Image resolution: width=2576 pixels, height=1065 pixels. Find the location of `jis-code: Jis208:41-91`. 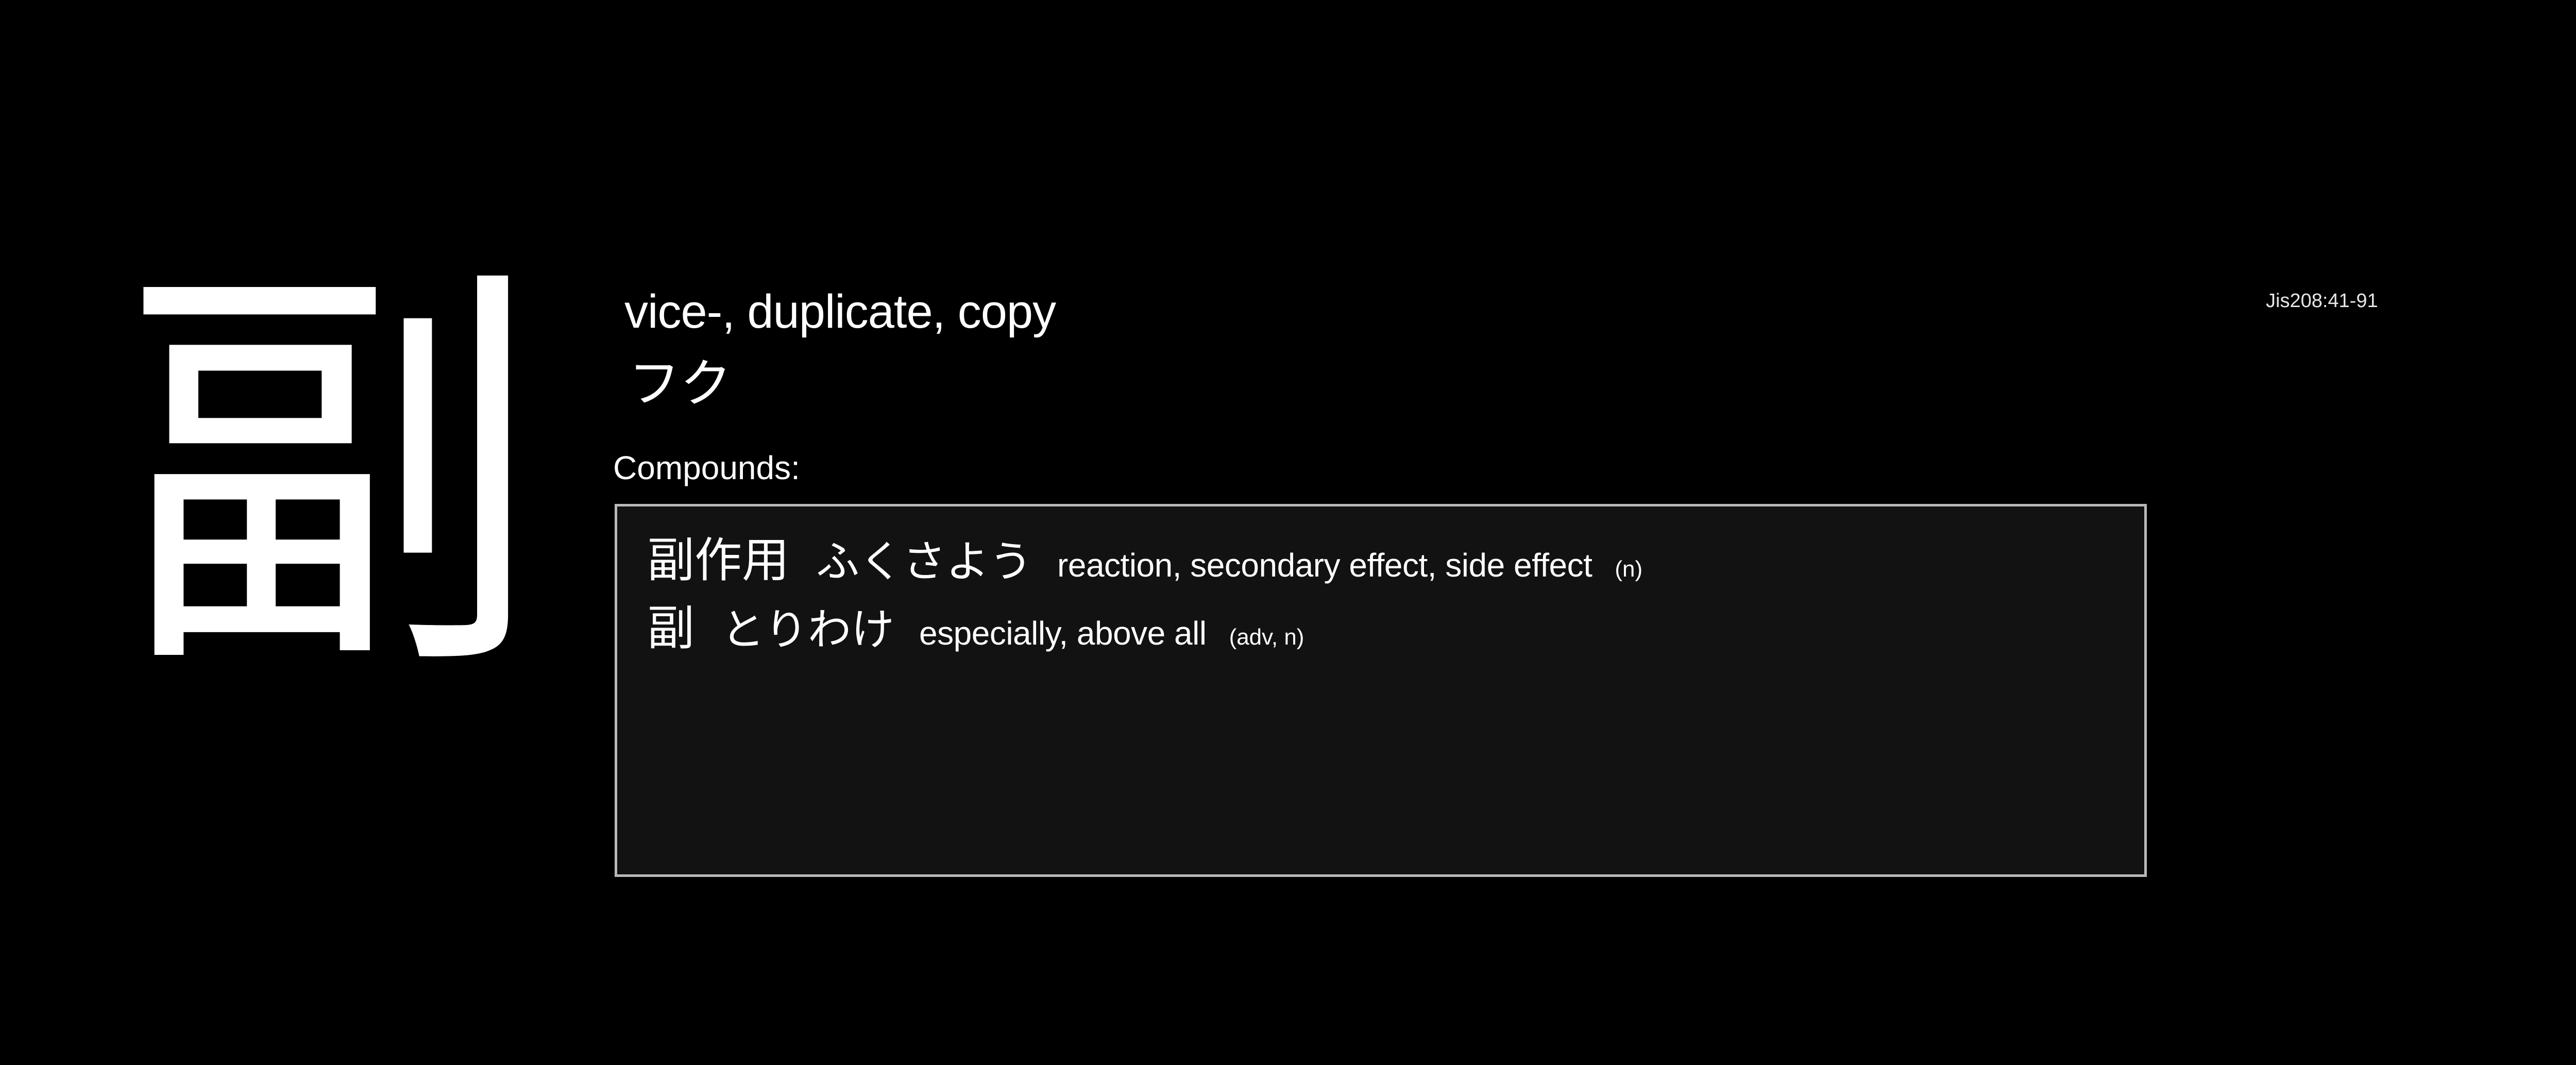

jis-code: Jis208:41-91 is located at coordinates (2322, 301).